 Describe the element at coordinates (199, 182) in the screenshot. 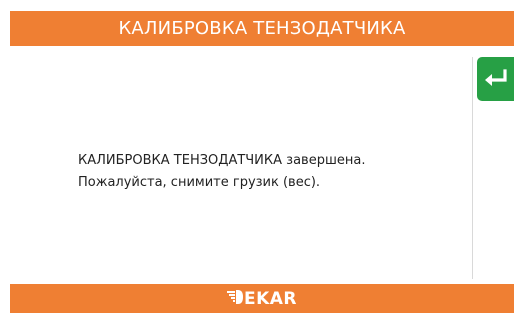

I see `message-line-2: Пожалуйста, снимите грузик (вес).` at that location.